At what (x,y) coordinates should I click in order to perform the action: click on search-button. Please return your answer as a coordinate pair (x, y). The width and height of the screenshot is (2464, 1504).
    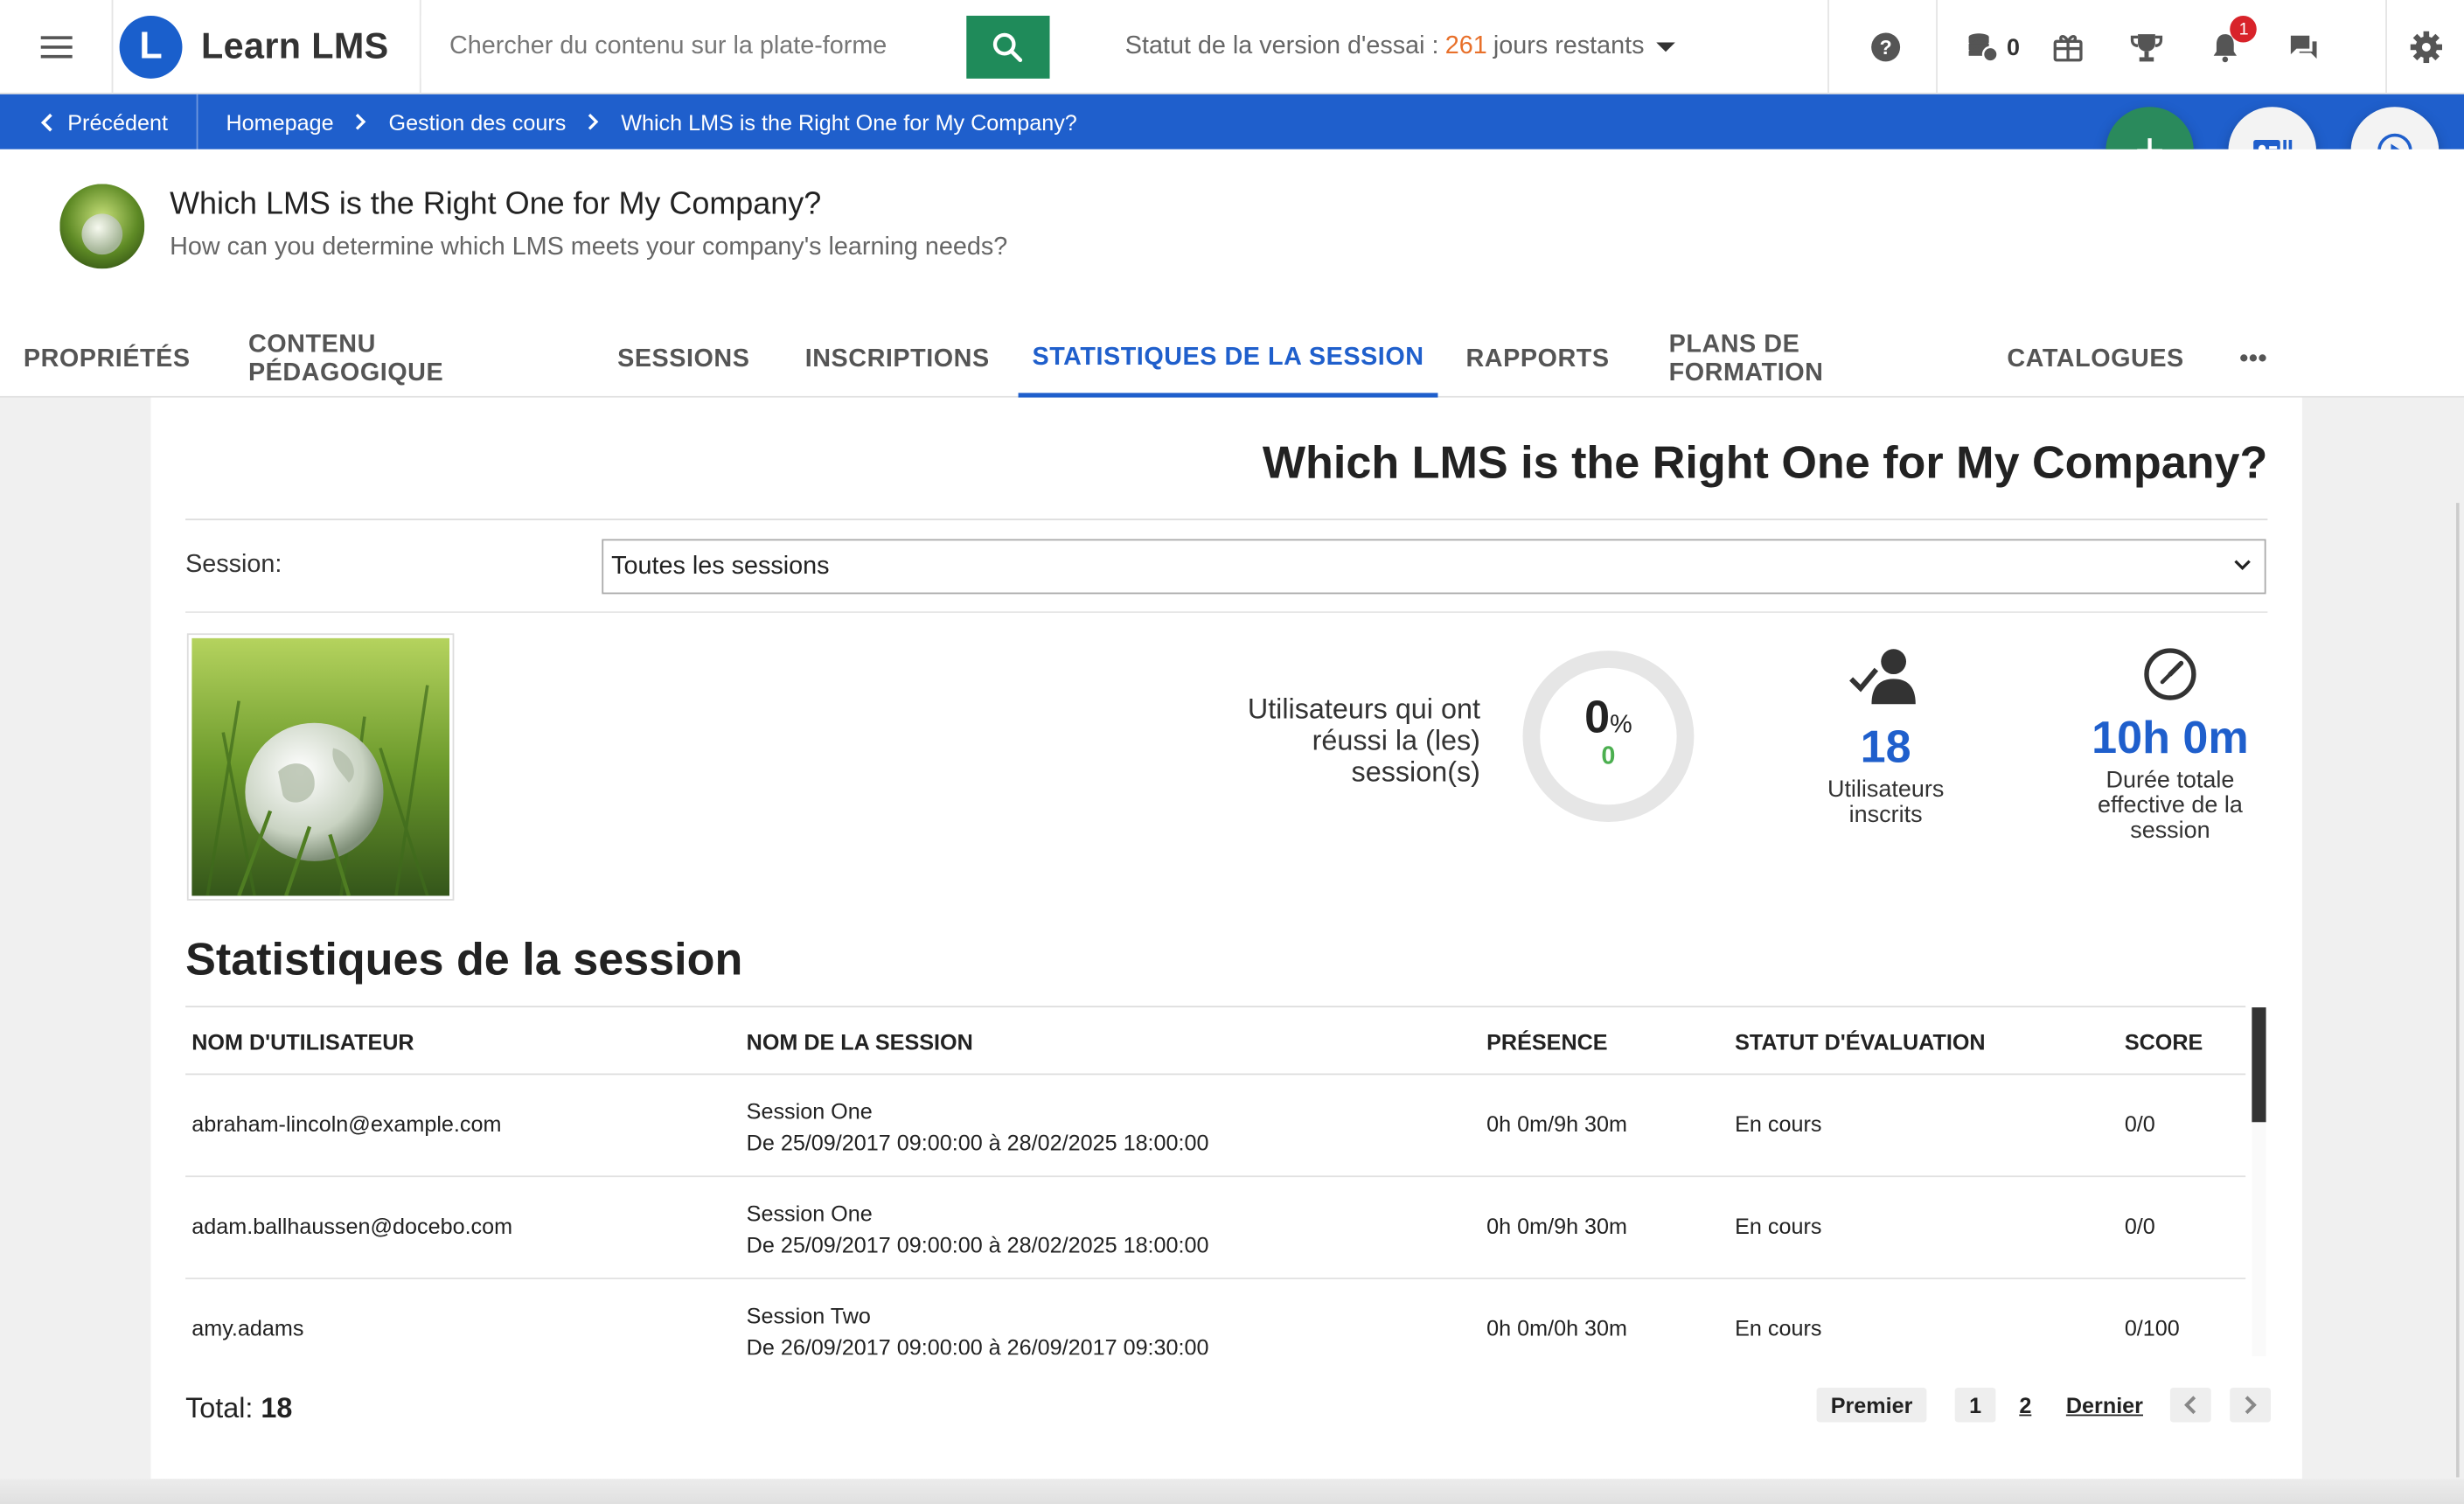
    Looking at the image, I should click on (1007, 46).